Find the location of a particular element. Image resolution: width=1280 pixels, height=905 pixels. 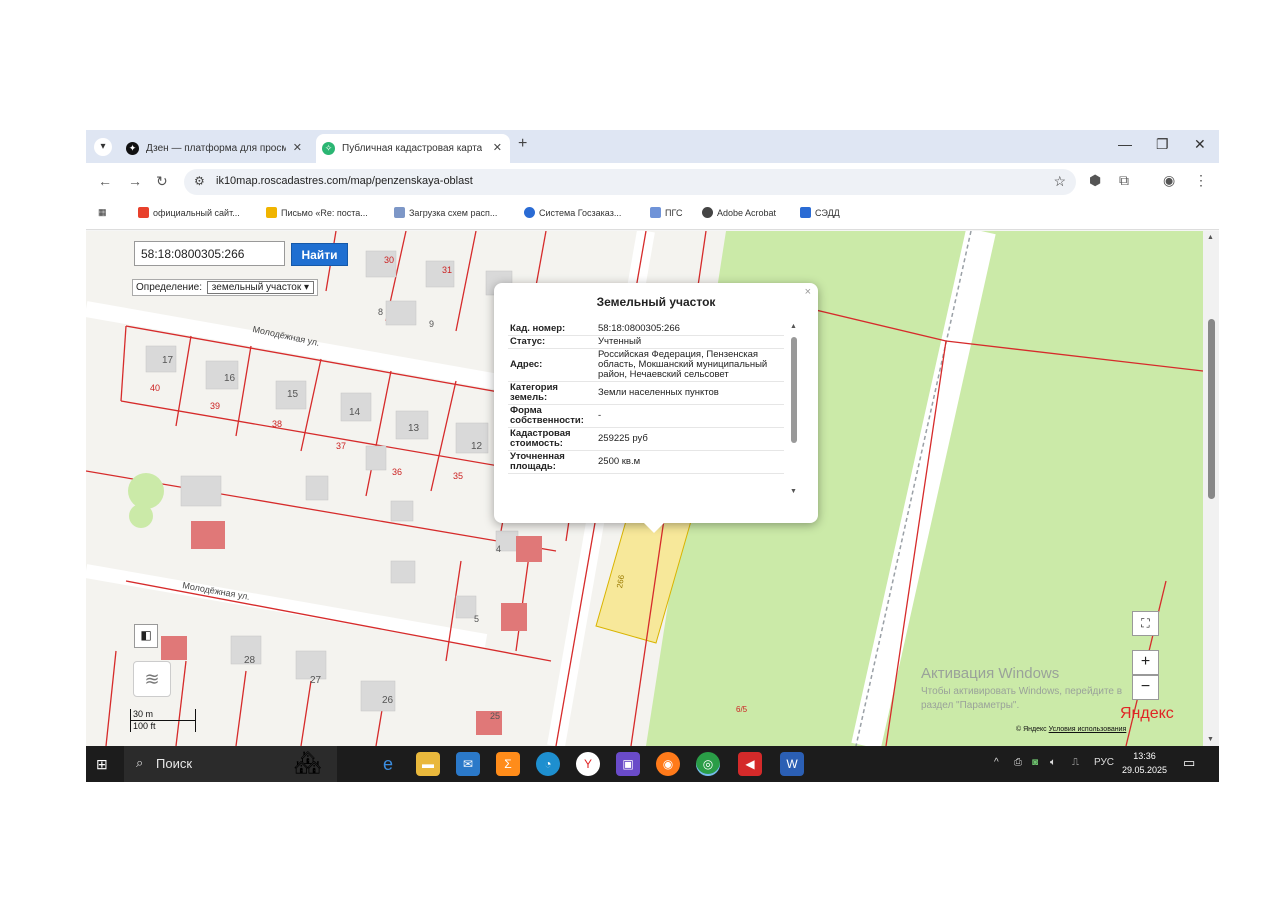

sedd-icon is located at coordinates (805, 212).